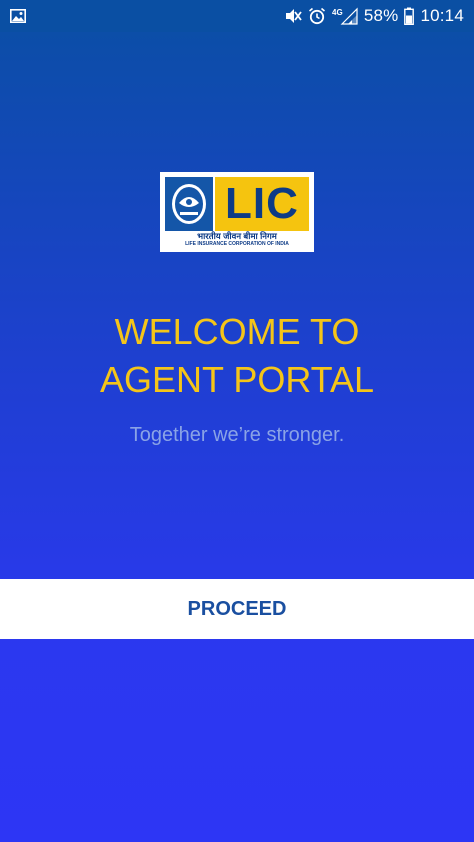 This screenshot has height=842, width=474. I want to click on signal-icon: 4G, so click(345, 16).